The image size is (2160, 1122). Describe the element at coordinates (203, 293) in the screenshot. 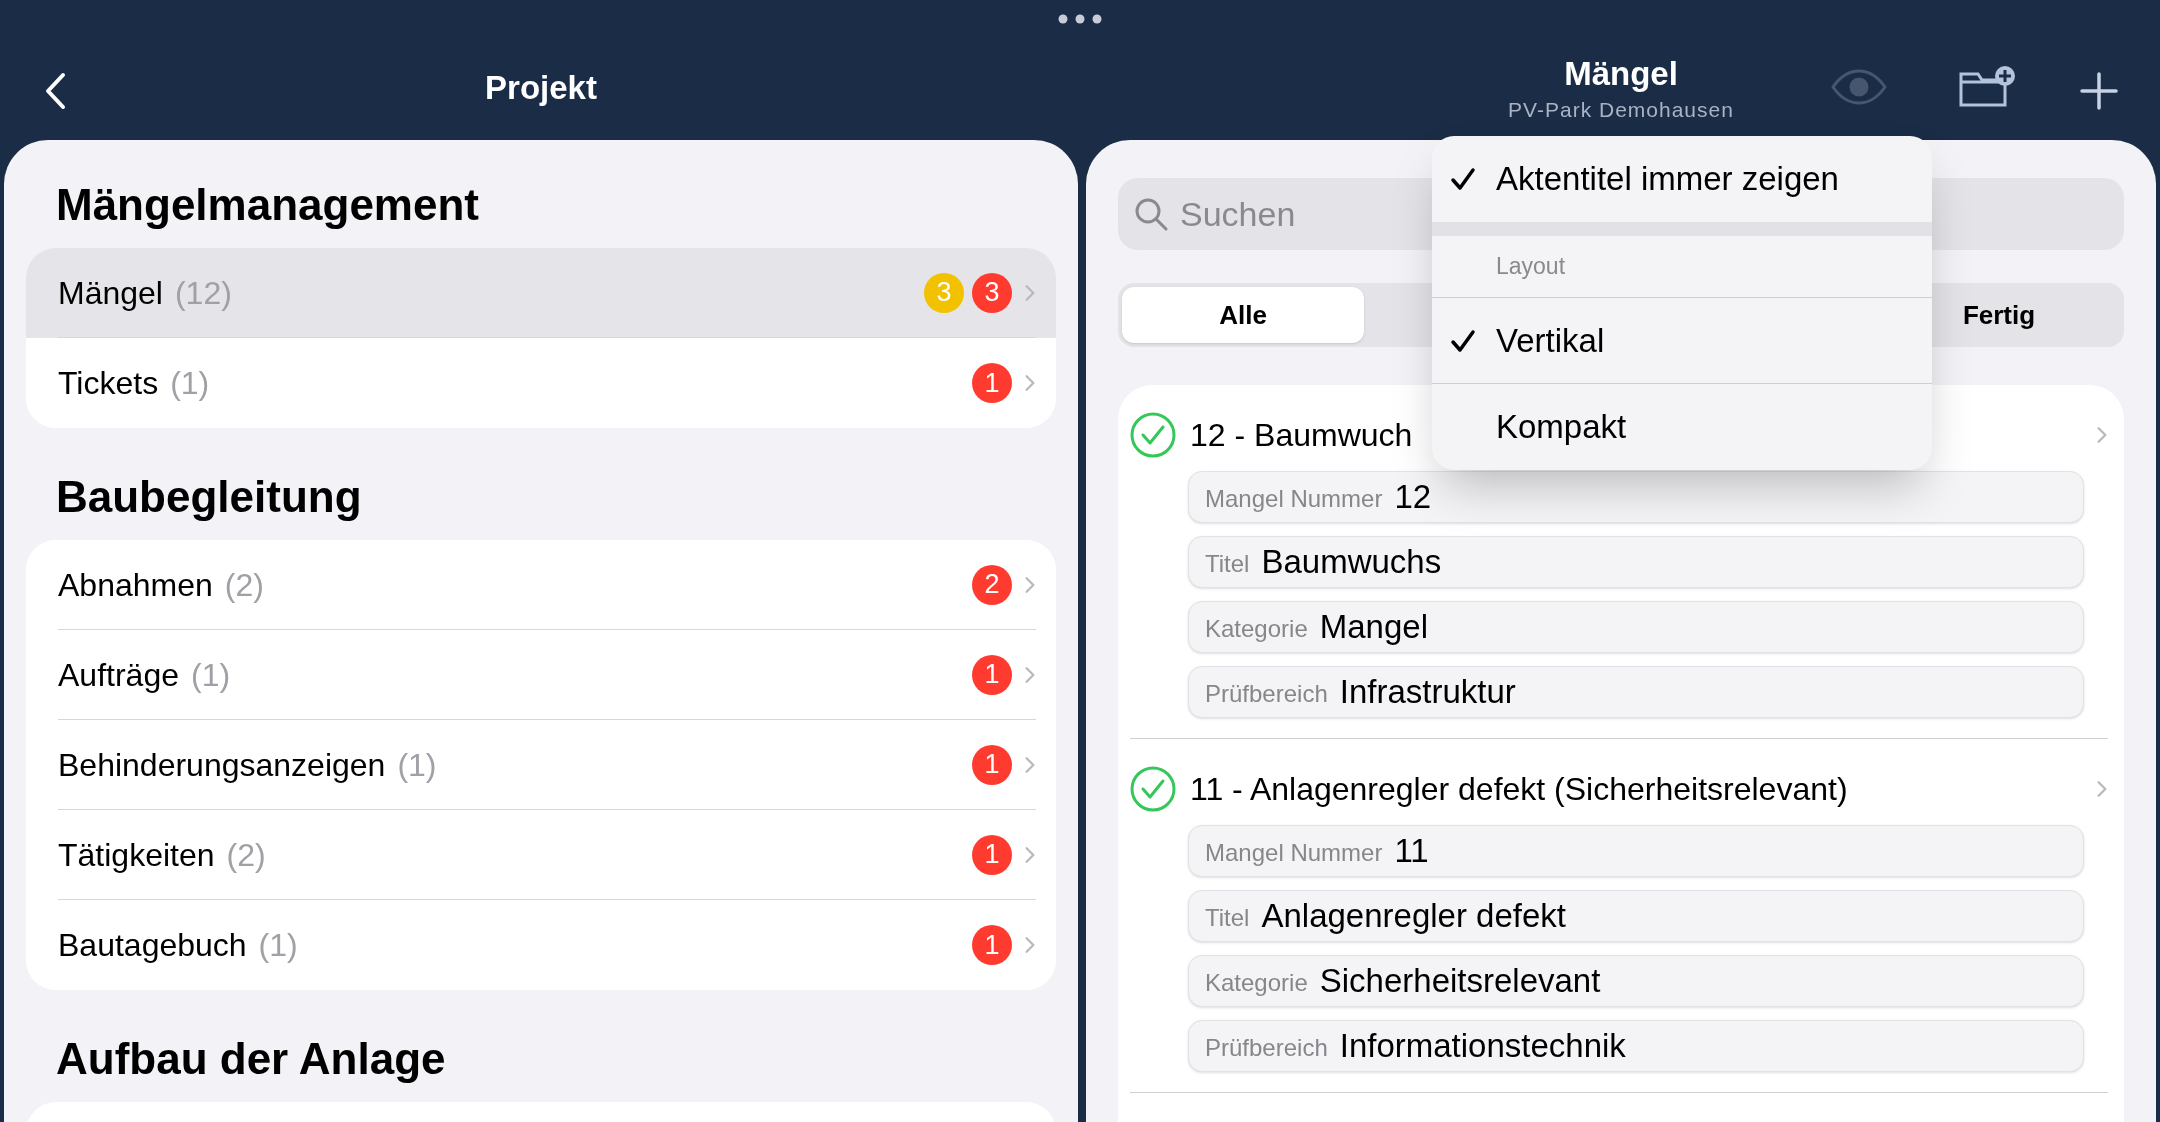

I see `row-count: (12)` at that location.